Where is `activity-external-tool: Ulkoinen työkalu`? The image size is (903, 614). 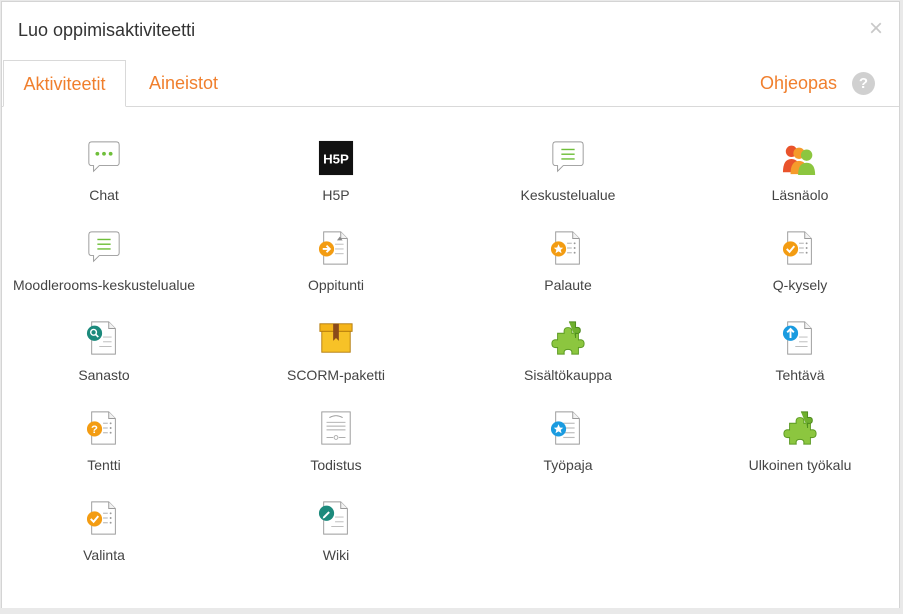 activity-external-tool: Ulkoinen työkalu is located at coordinates (799, 425).